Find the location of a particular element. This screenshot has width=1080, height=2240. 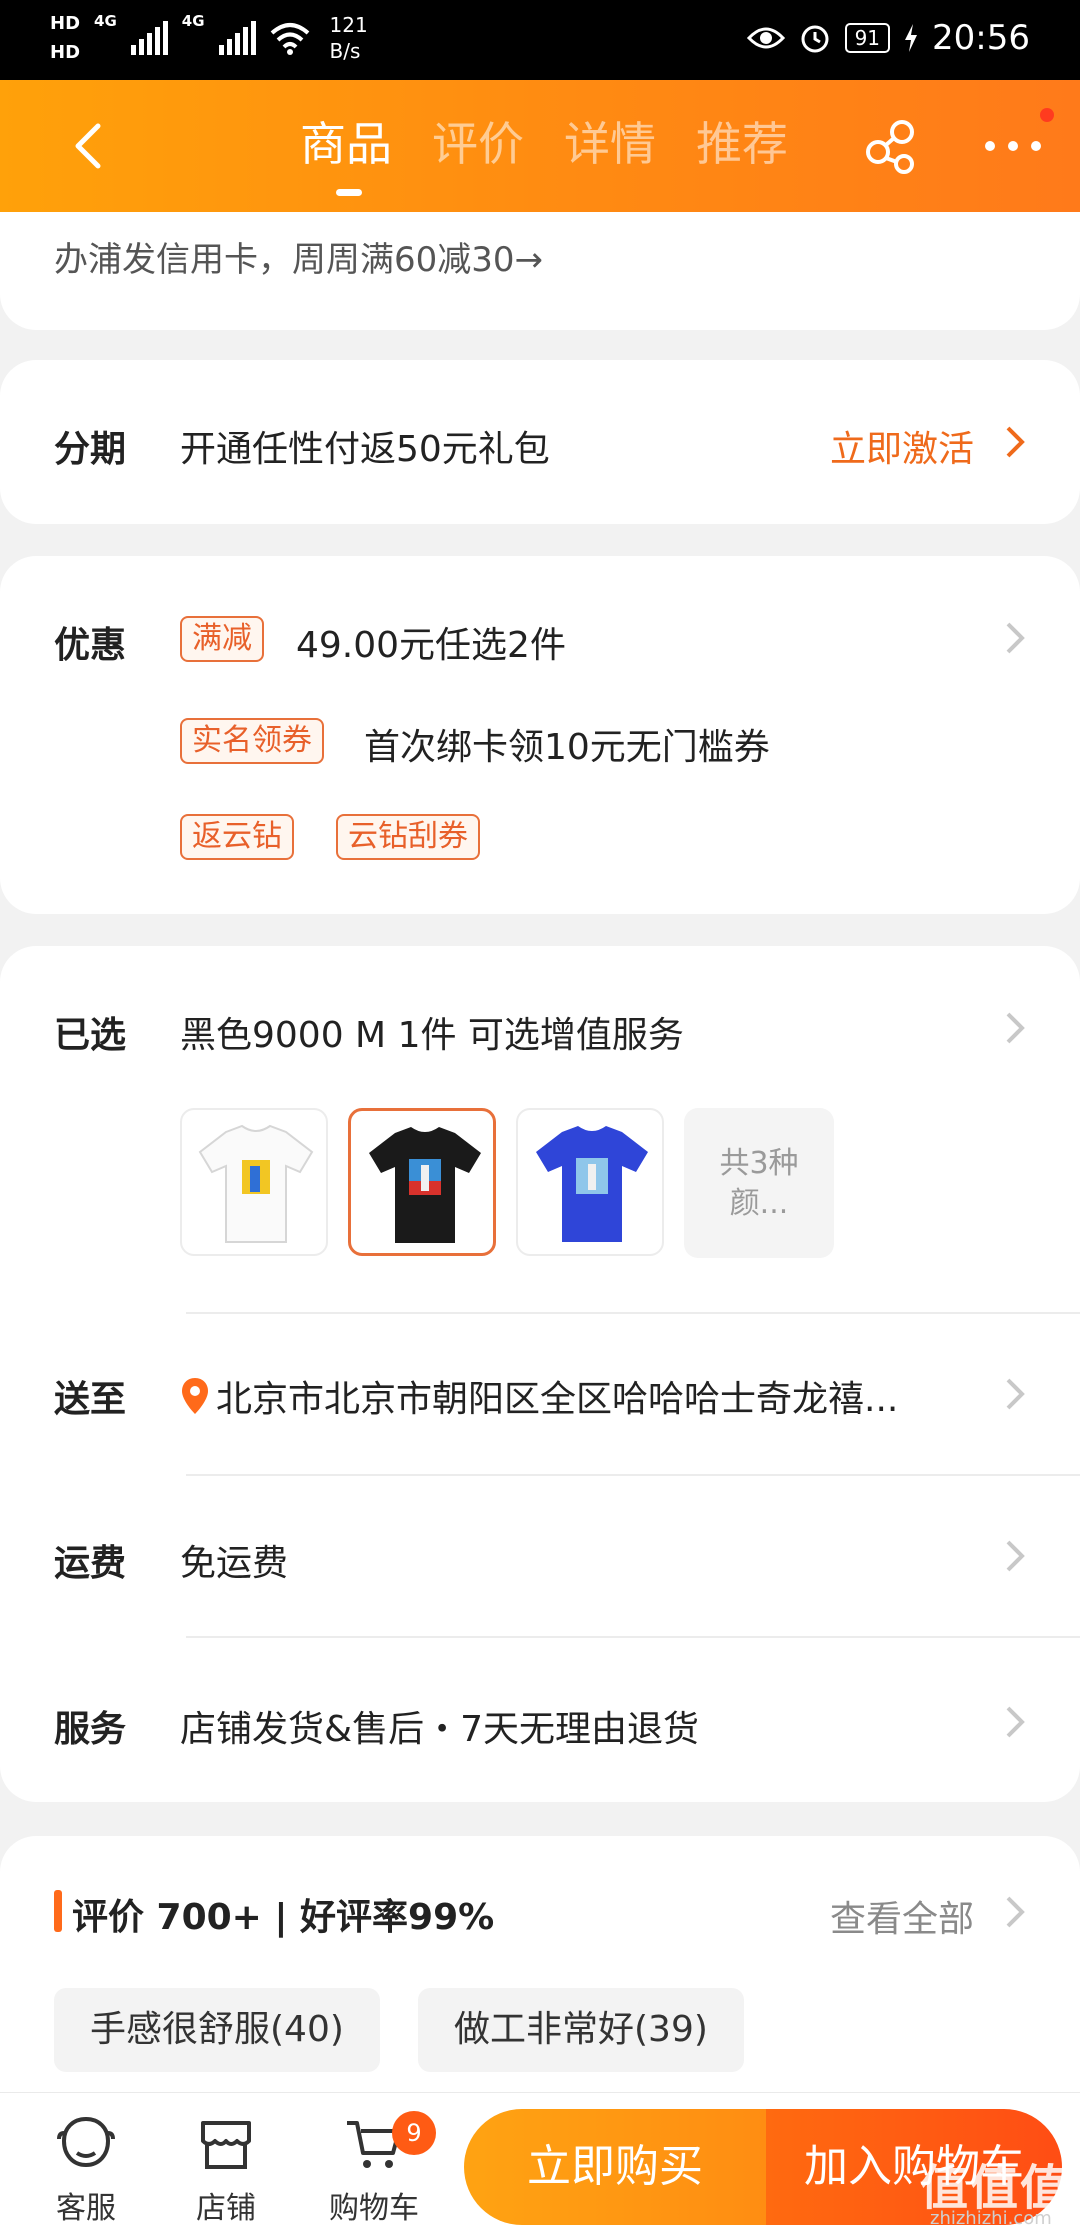

tab-recommend: 推荐 is located at coordinates (742, 141).